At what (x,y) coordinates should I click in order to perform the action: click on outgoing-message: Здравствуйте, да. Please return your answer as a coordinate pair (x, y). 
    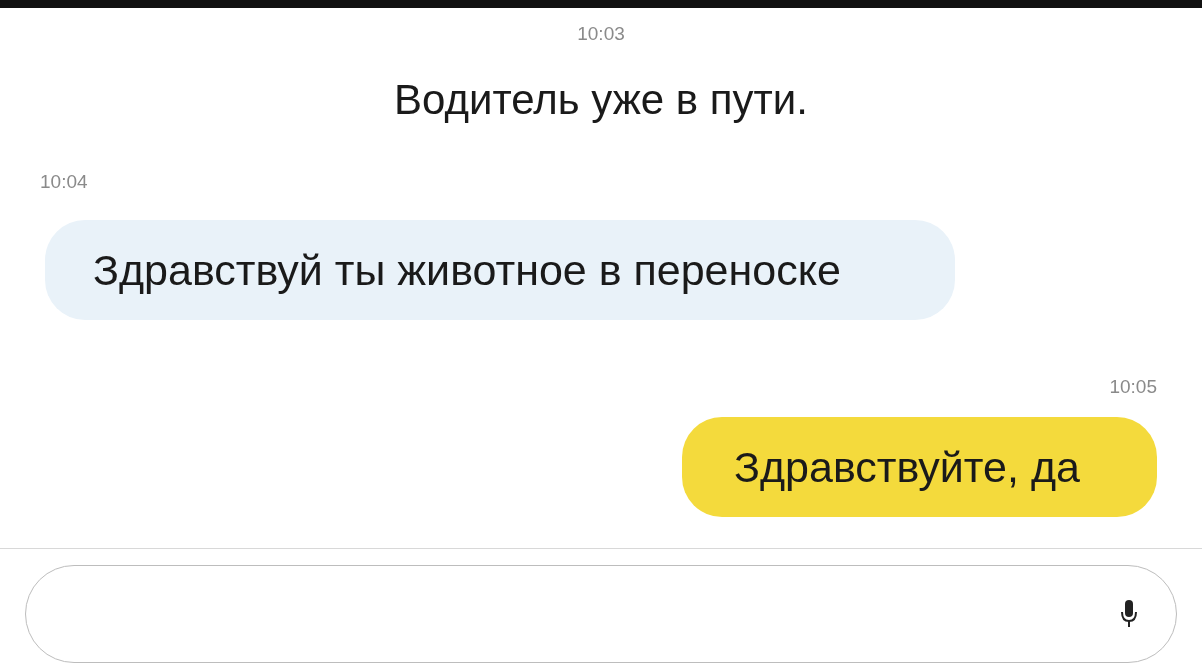
    Looking at the image, I should click on (919, 467).